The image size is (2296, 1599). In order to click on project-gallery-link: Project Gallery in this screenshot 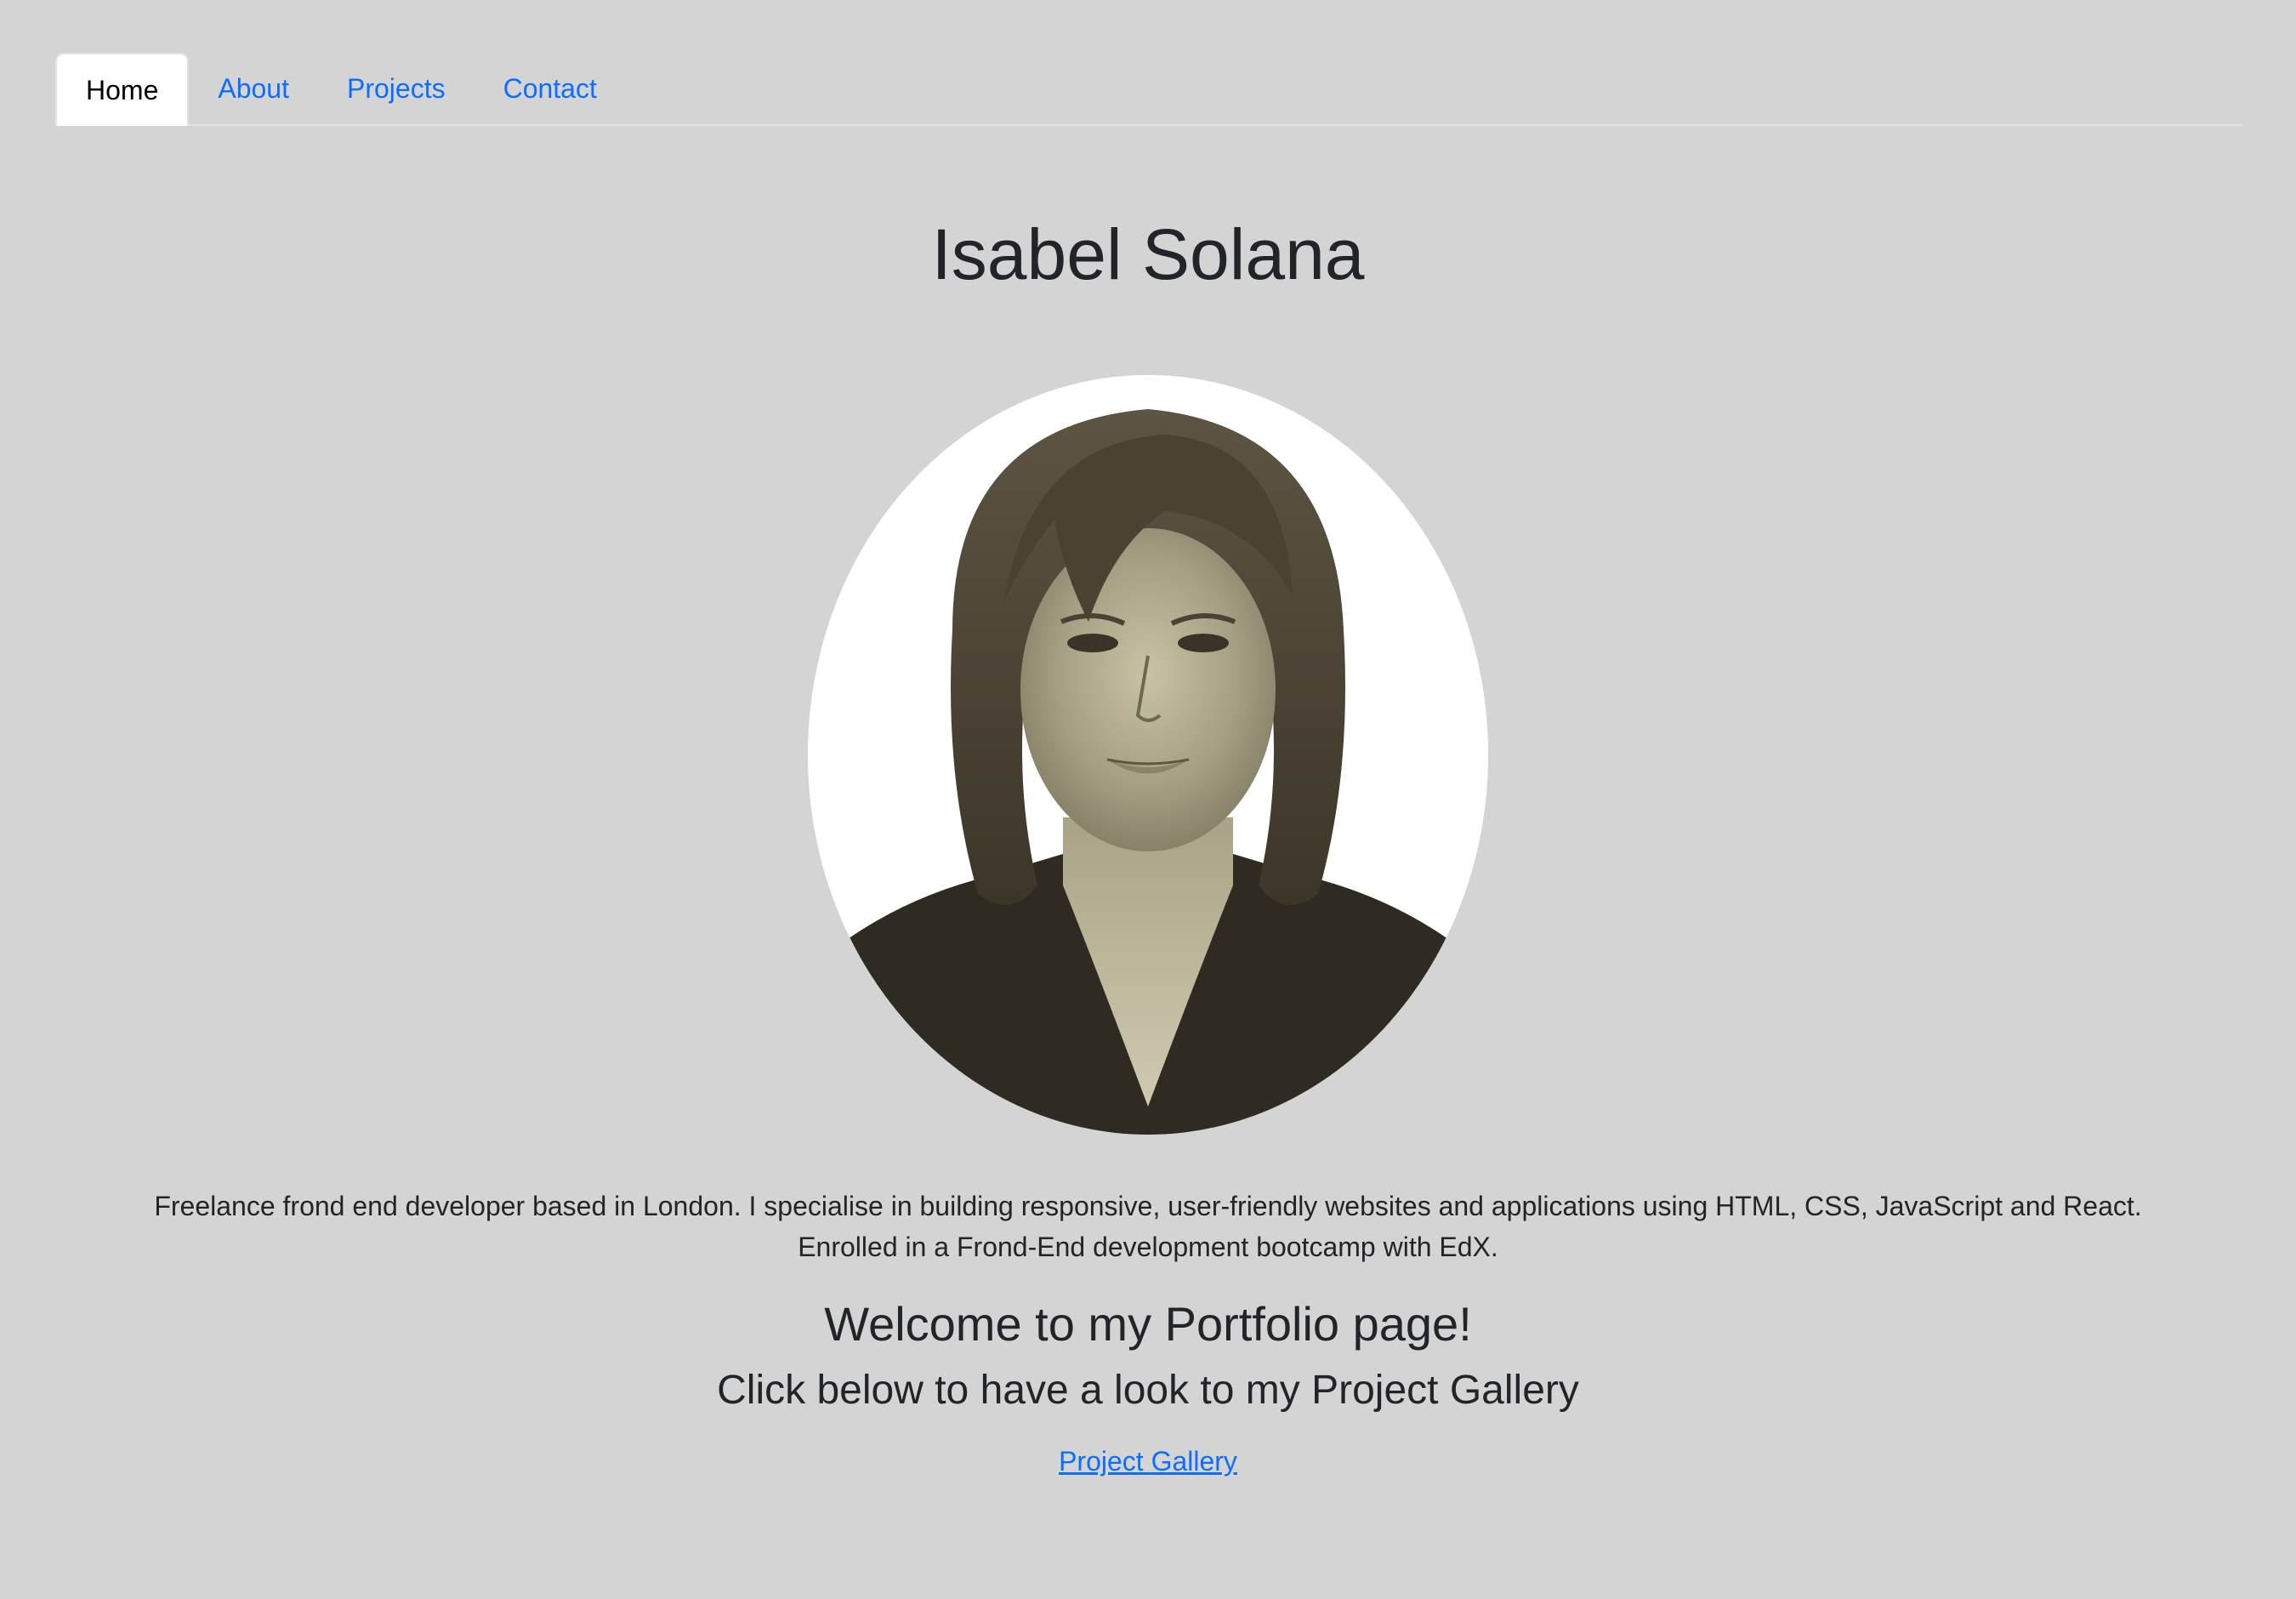, I will do `click(1148, 1461)`.